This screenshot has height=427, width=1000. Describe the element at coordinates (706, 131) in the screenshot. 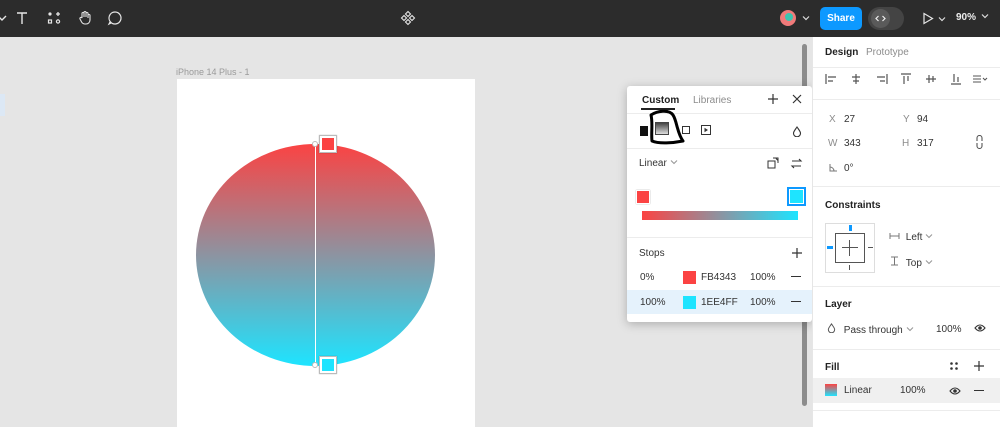

I see `video-fill-icon` at that location.